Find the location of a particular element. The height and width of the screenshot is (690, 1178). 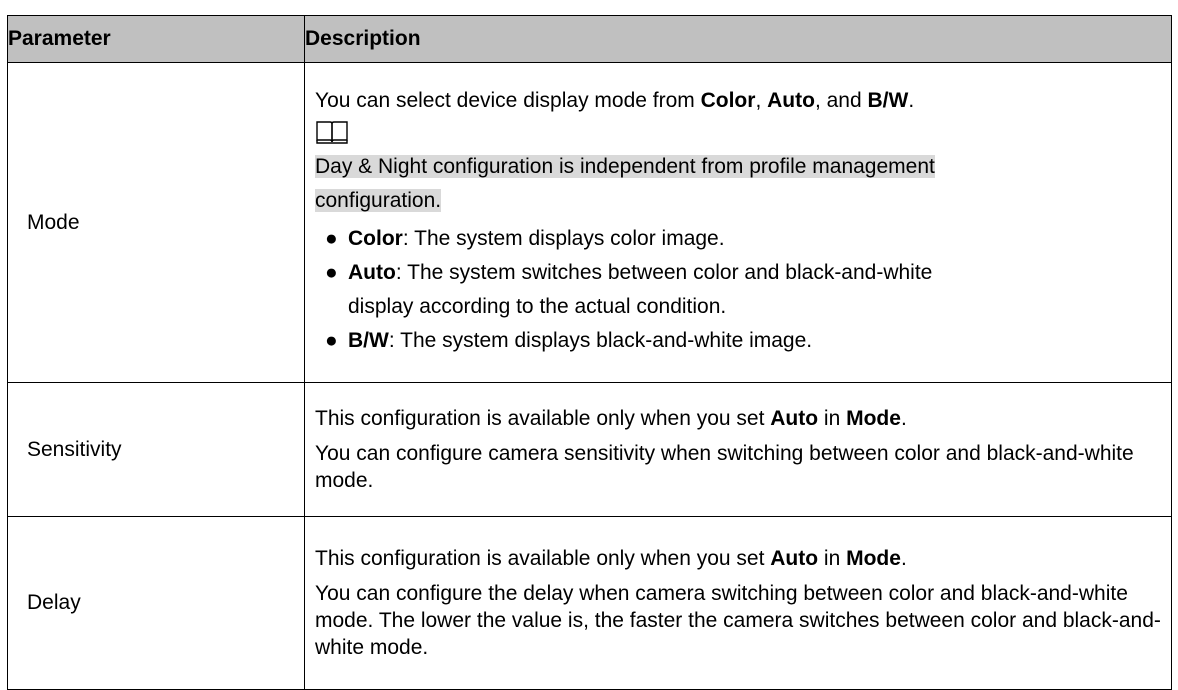

column-header-description: Description is located at coordinates (738, 39).